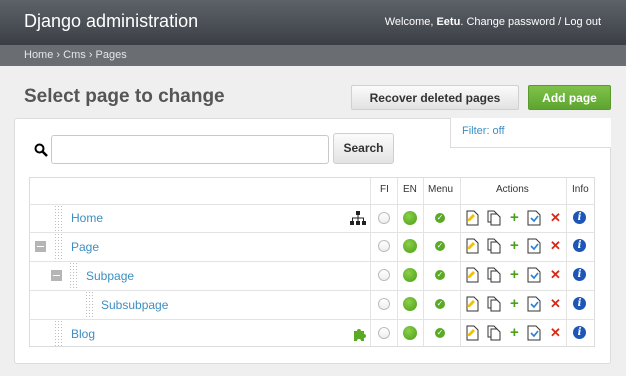 This screenshot has width=626, height=376. What do you see at coordinates (87, 218) in the screenshot?
I see `page-link-home: Home` at bounding box center [87, 218].